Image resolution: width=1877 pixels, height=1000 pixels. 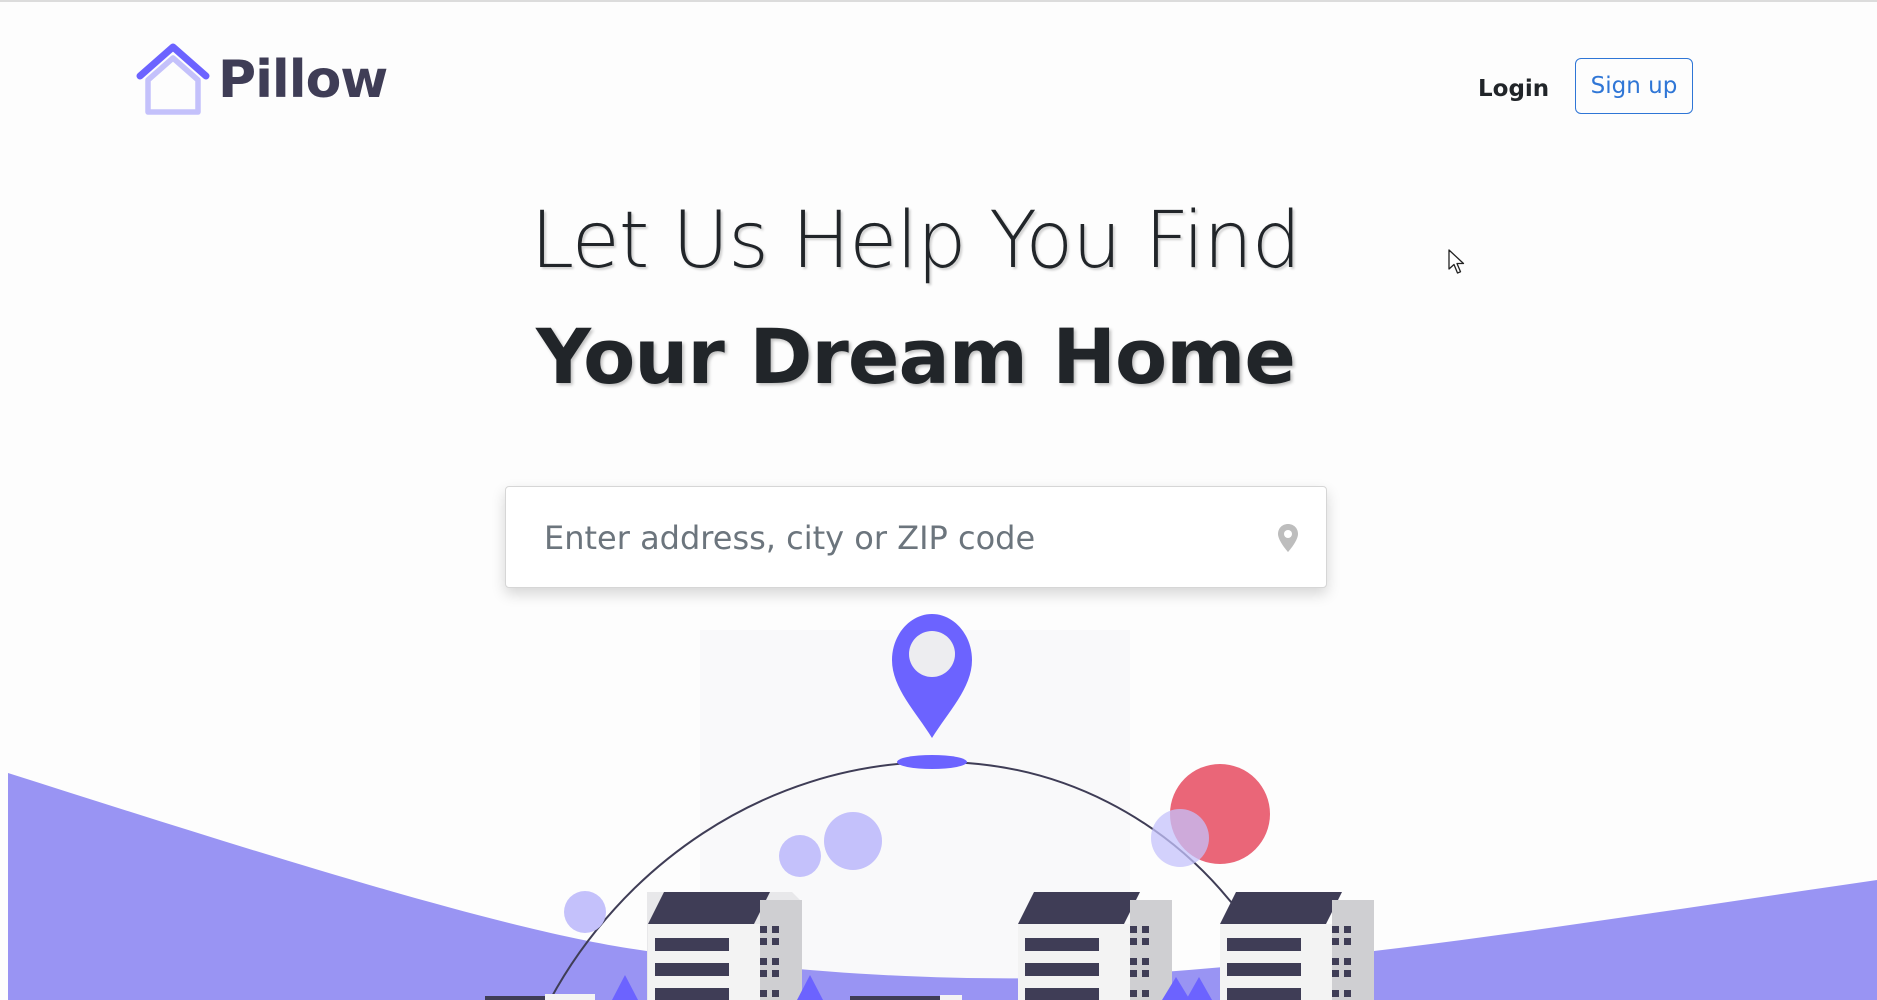 What do you see at coordinates (303, 80) in the screenshot?
I see `logo-text: Pillow` at bounding box center [303, 80].